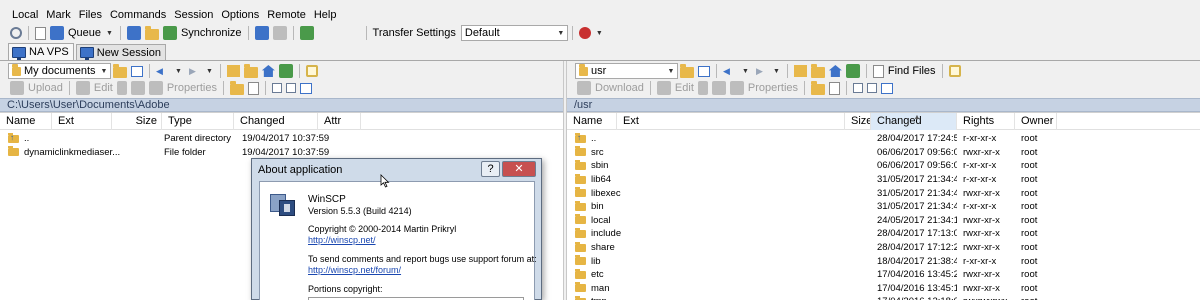  Describe the element at coordinates (883, 297) in the screenshot. I see `table-row: tmp 17/04/2016 12:18:01rwxrwxrwxroot` at that location.